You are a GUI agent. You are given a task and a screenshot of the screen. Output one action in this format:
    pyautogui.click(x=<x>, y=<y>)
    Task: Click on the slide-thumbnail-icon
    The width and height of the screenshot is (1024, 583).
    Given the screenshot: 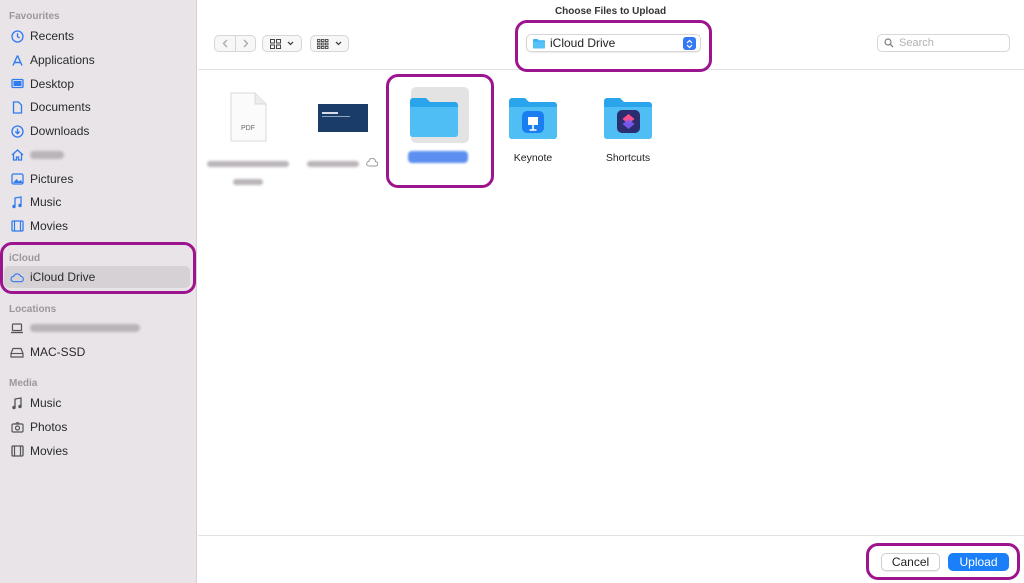 What is the action you would take?
    pyautogui.click(x=343, y=118)
    